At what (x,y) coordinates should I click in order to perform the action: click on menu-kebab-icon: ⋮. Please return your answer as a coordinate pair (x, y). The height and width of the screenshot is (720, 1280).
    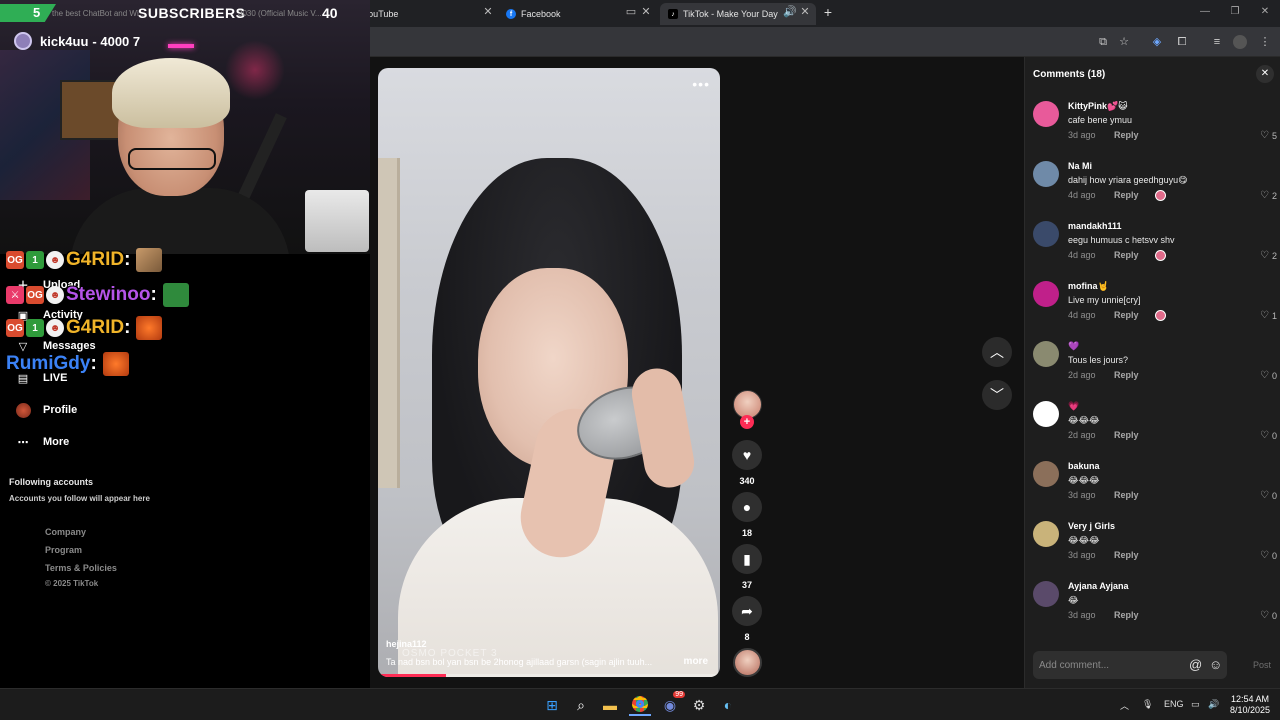
    Looking at the image, I should click on (1265, 42).